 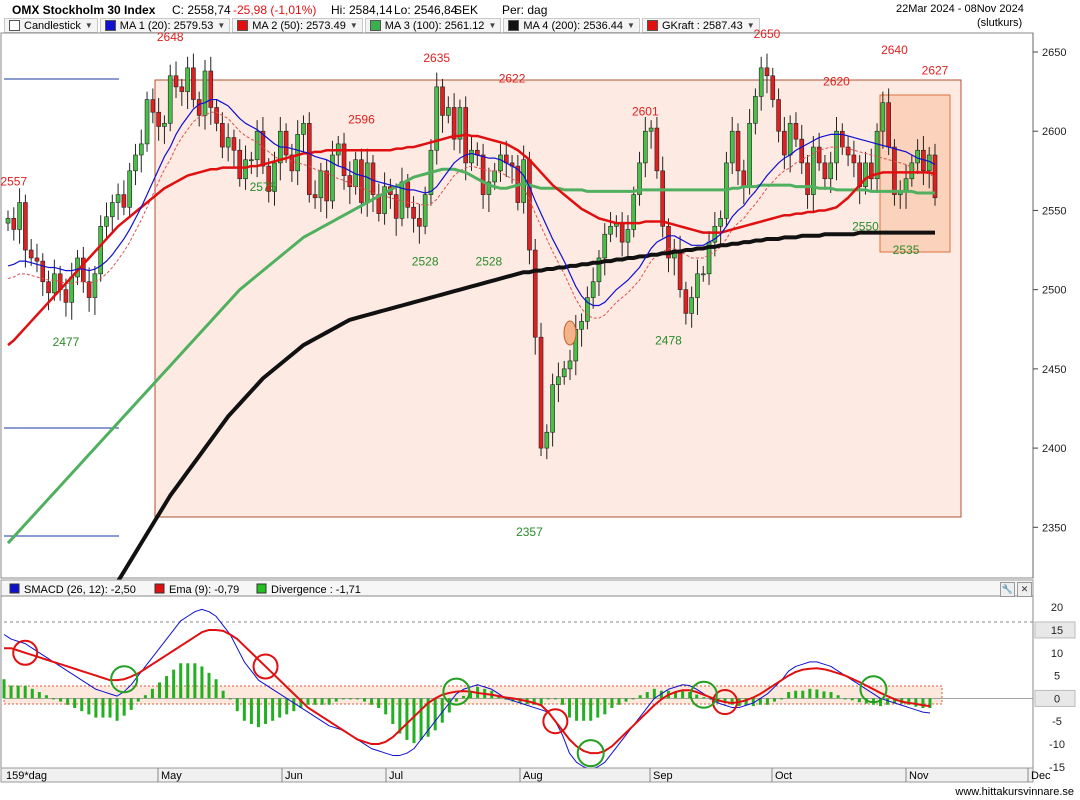 I want to click on month-label: Jun, so click(x=294, y=776).